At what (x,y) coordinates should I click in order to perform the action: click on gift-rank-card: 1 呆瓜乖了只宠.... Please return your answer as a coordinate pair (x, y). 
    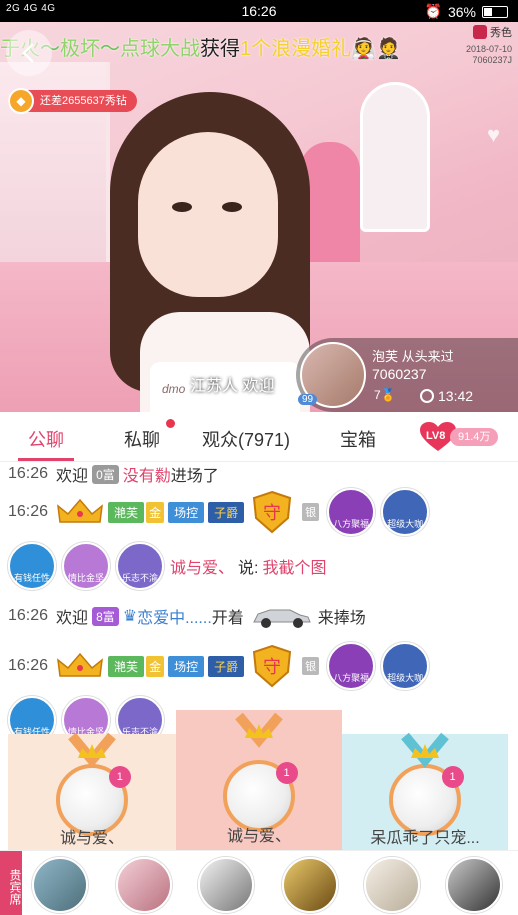
    Looking at the image, I should click on (425, 791).